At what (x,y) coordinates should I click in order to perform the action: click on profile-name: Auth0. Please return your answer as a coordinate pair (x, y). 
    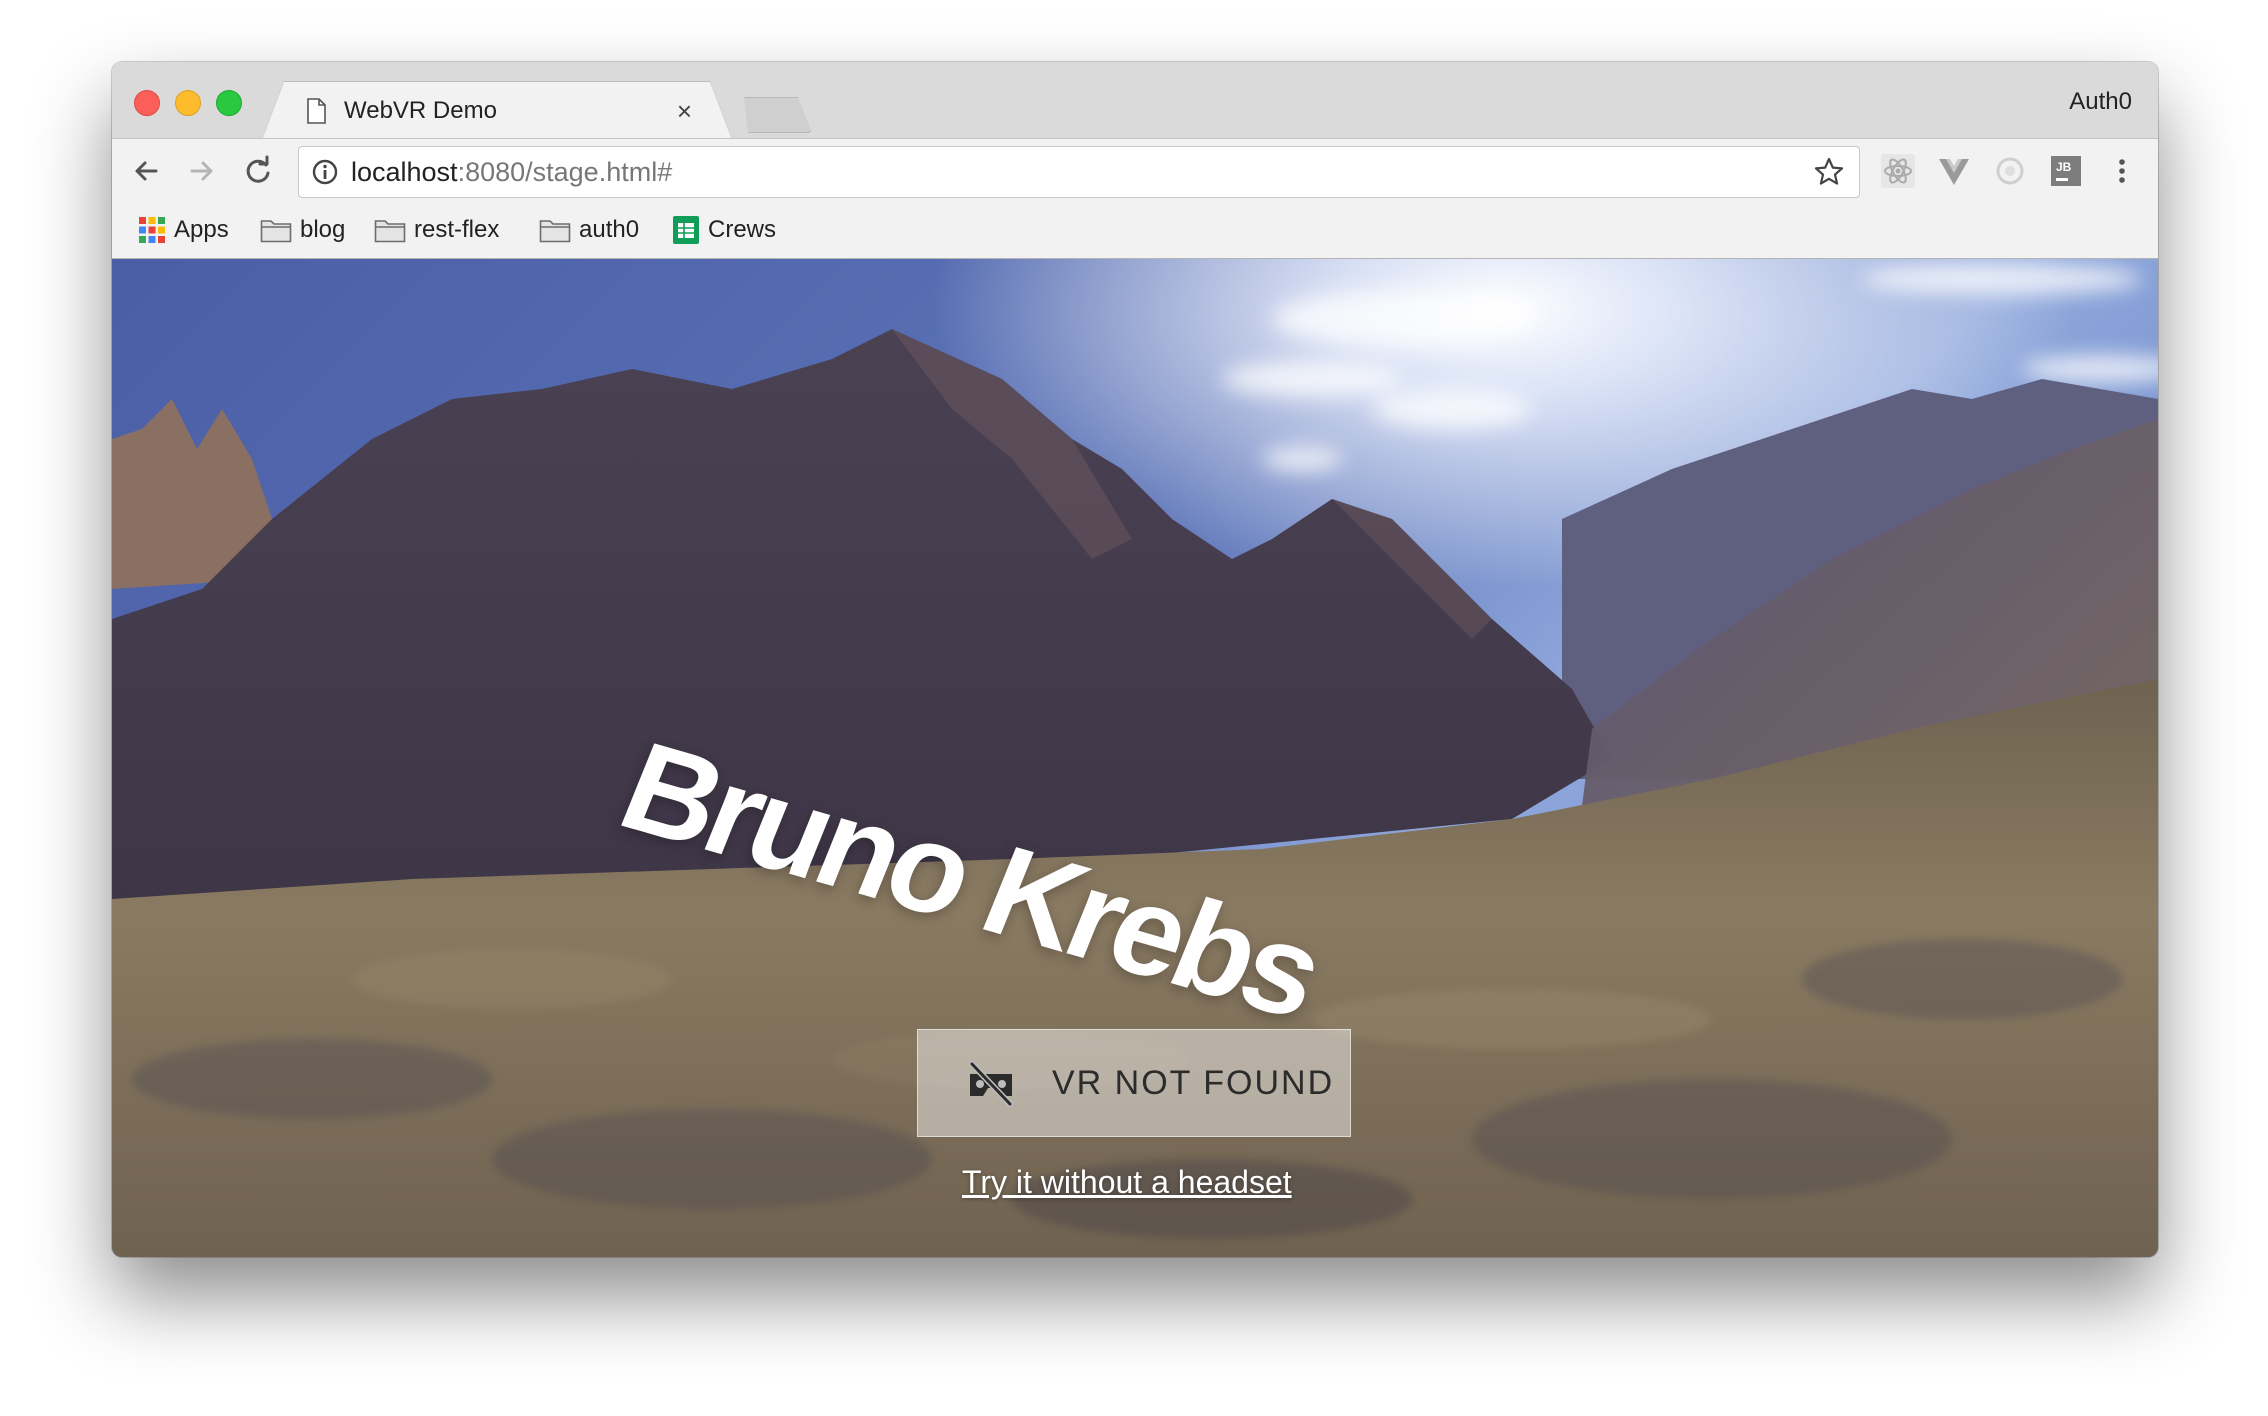
    Looking at the image, I should click on (2100, 102).